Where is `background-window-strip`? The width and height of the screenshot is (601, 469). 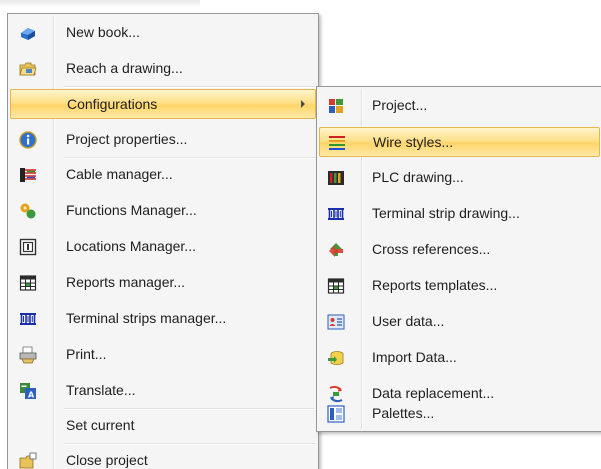 background-window-strip is located at coordinates (100, 4).